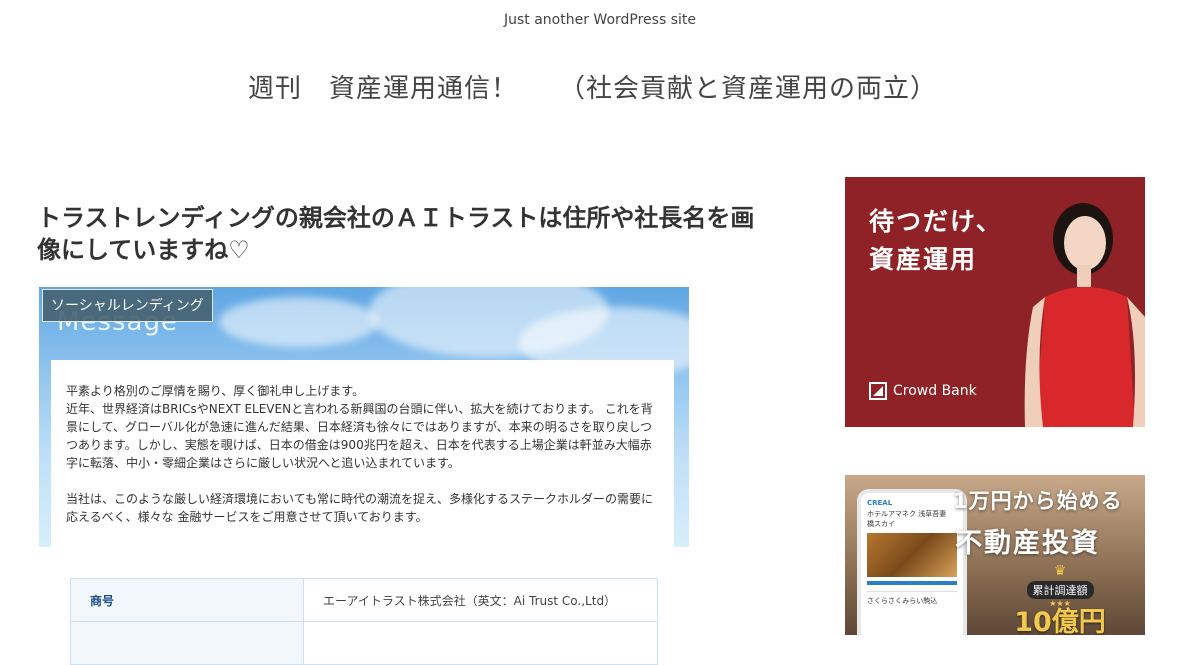 Image resolution: width=1200 pixels, height=665 pixels. I want to click on ad-headline-line-2: 資産運用, so click(923, 259).